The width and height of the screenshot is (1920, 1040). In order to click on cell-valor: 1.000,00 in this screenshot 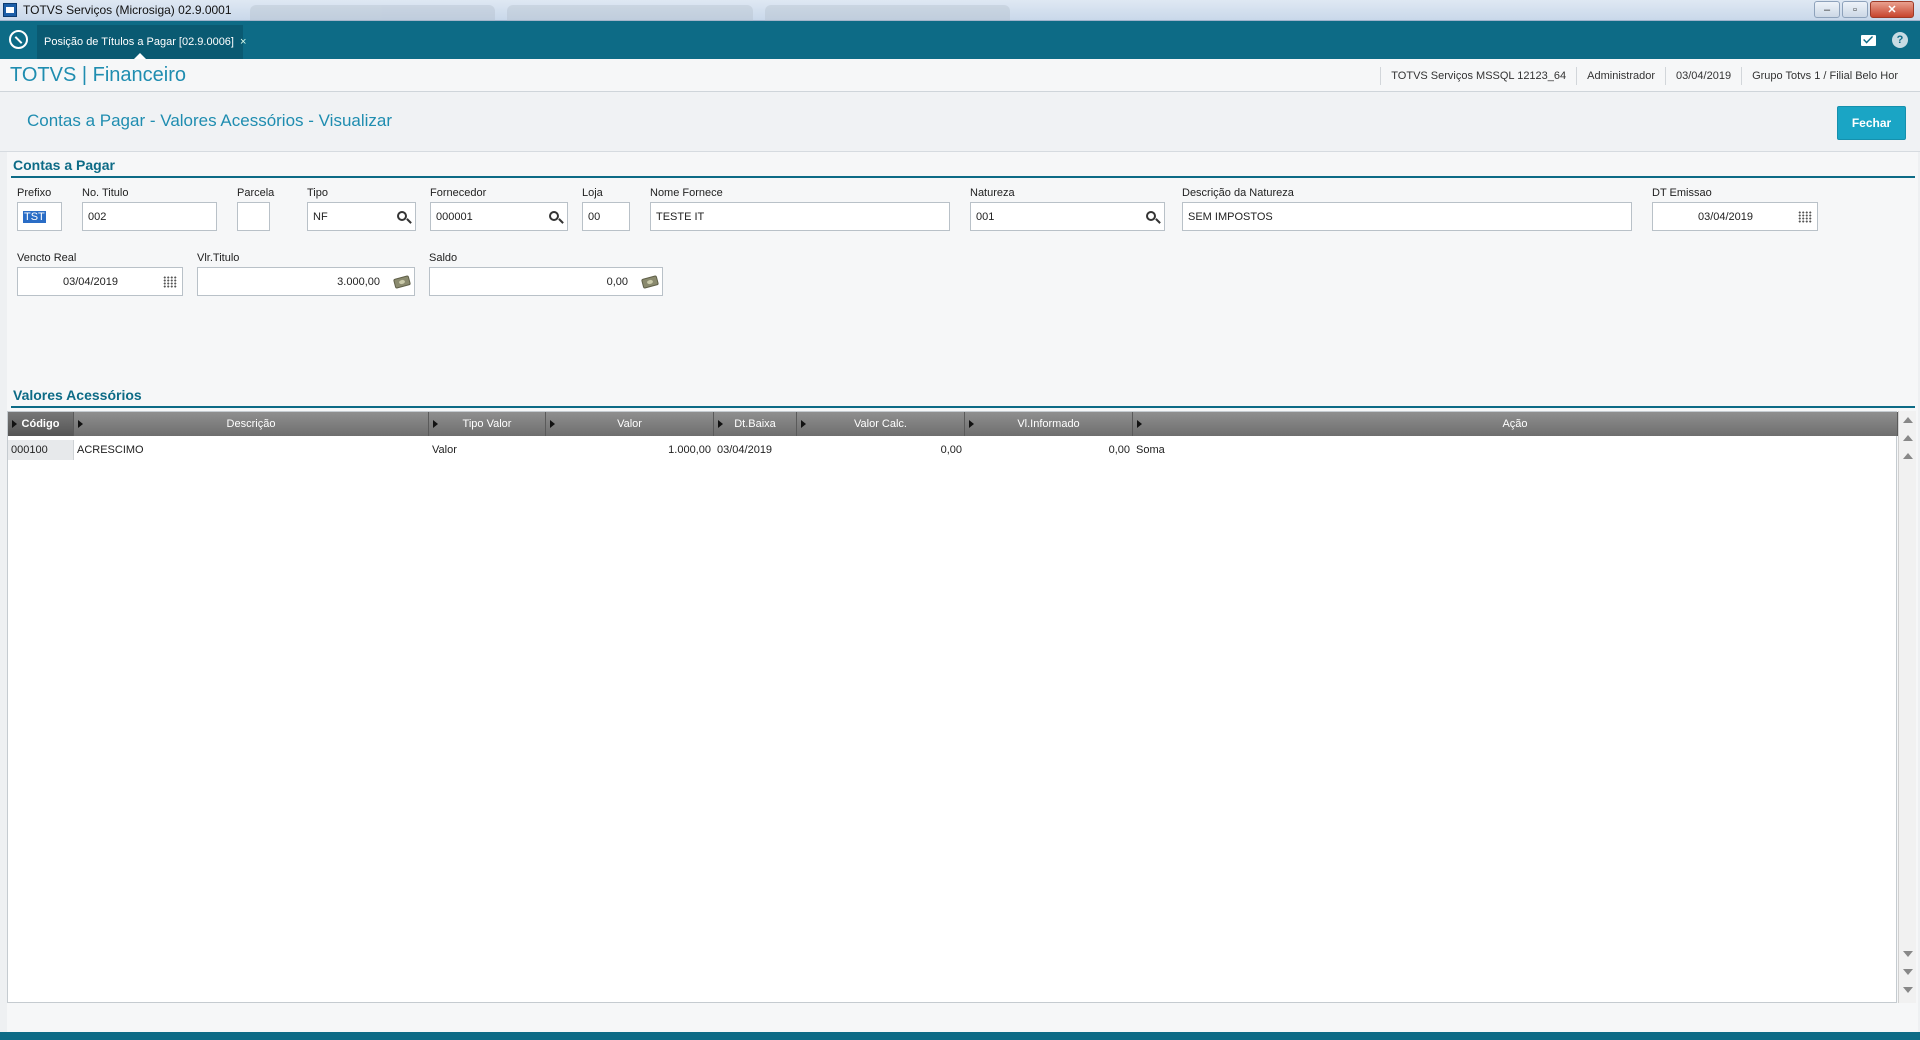, I will do `click(689, 450)`.